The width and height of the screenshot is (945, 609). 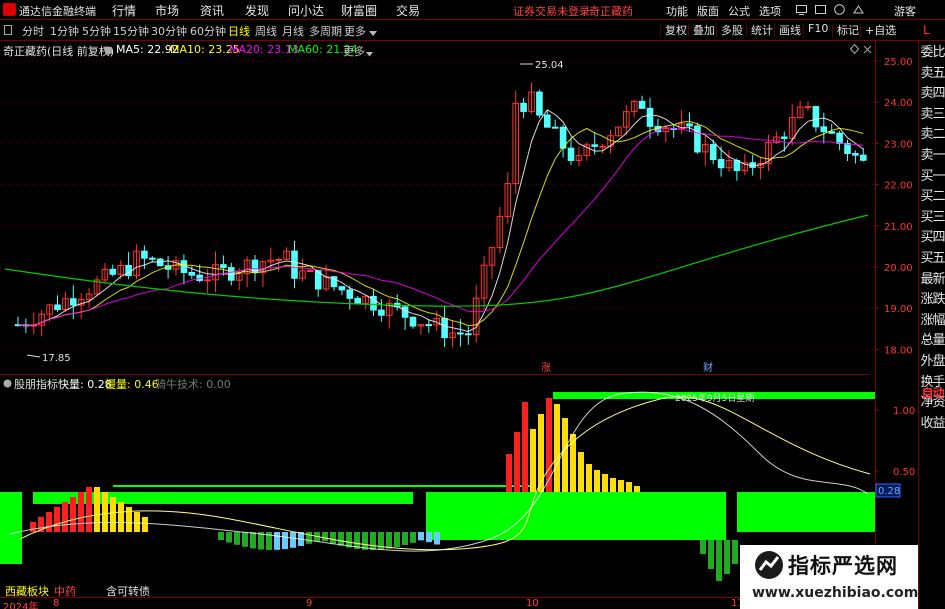 I want to click on tab-multi-period: 多周期, so click(x=325, y=31).